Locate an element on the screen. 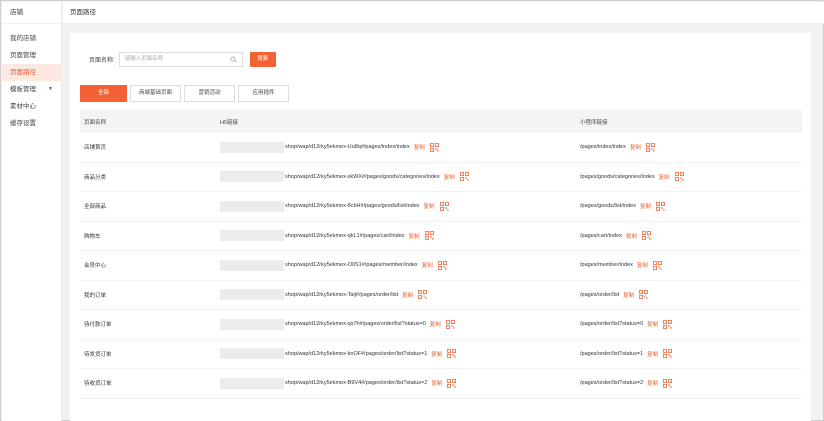 This screenshot has height=421, width=824. sidebar-item-page-path: 页面路径 is located at coordinates (31, 72).